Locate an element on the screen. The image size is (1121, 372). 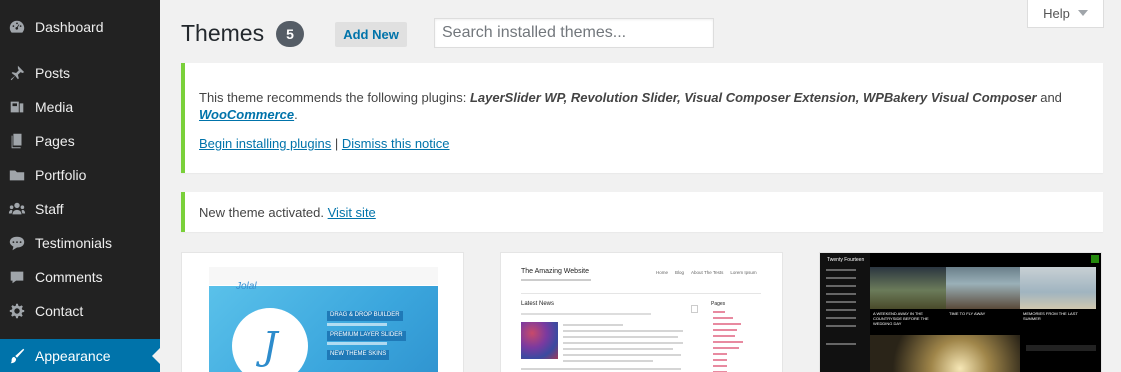
sidebar-item-comments: Comments is located at coordinates (80, 277).